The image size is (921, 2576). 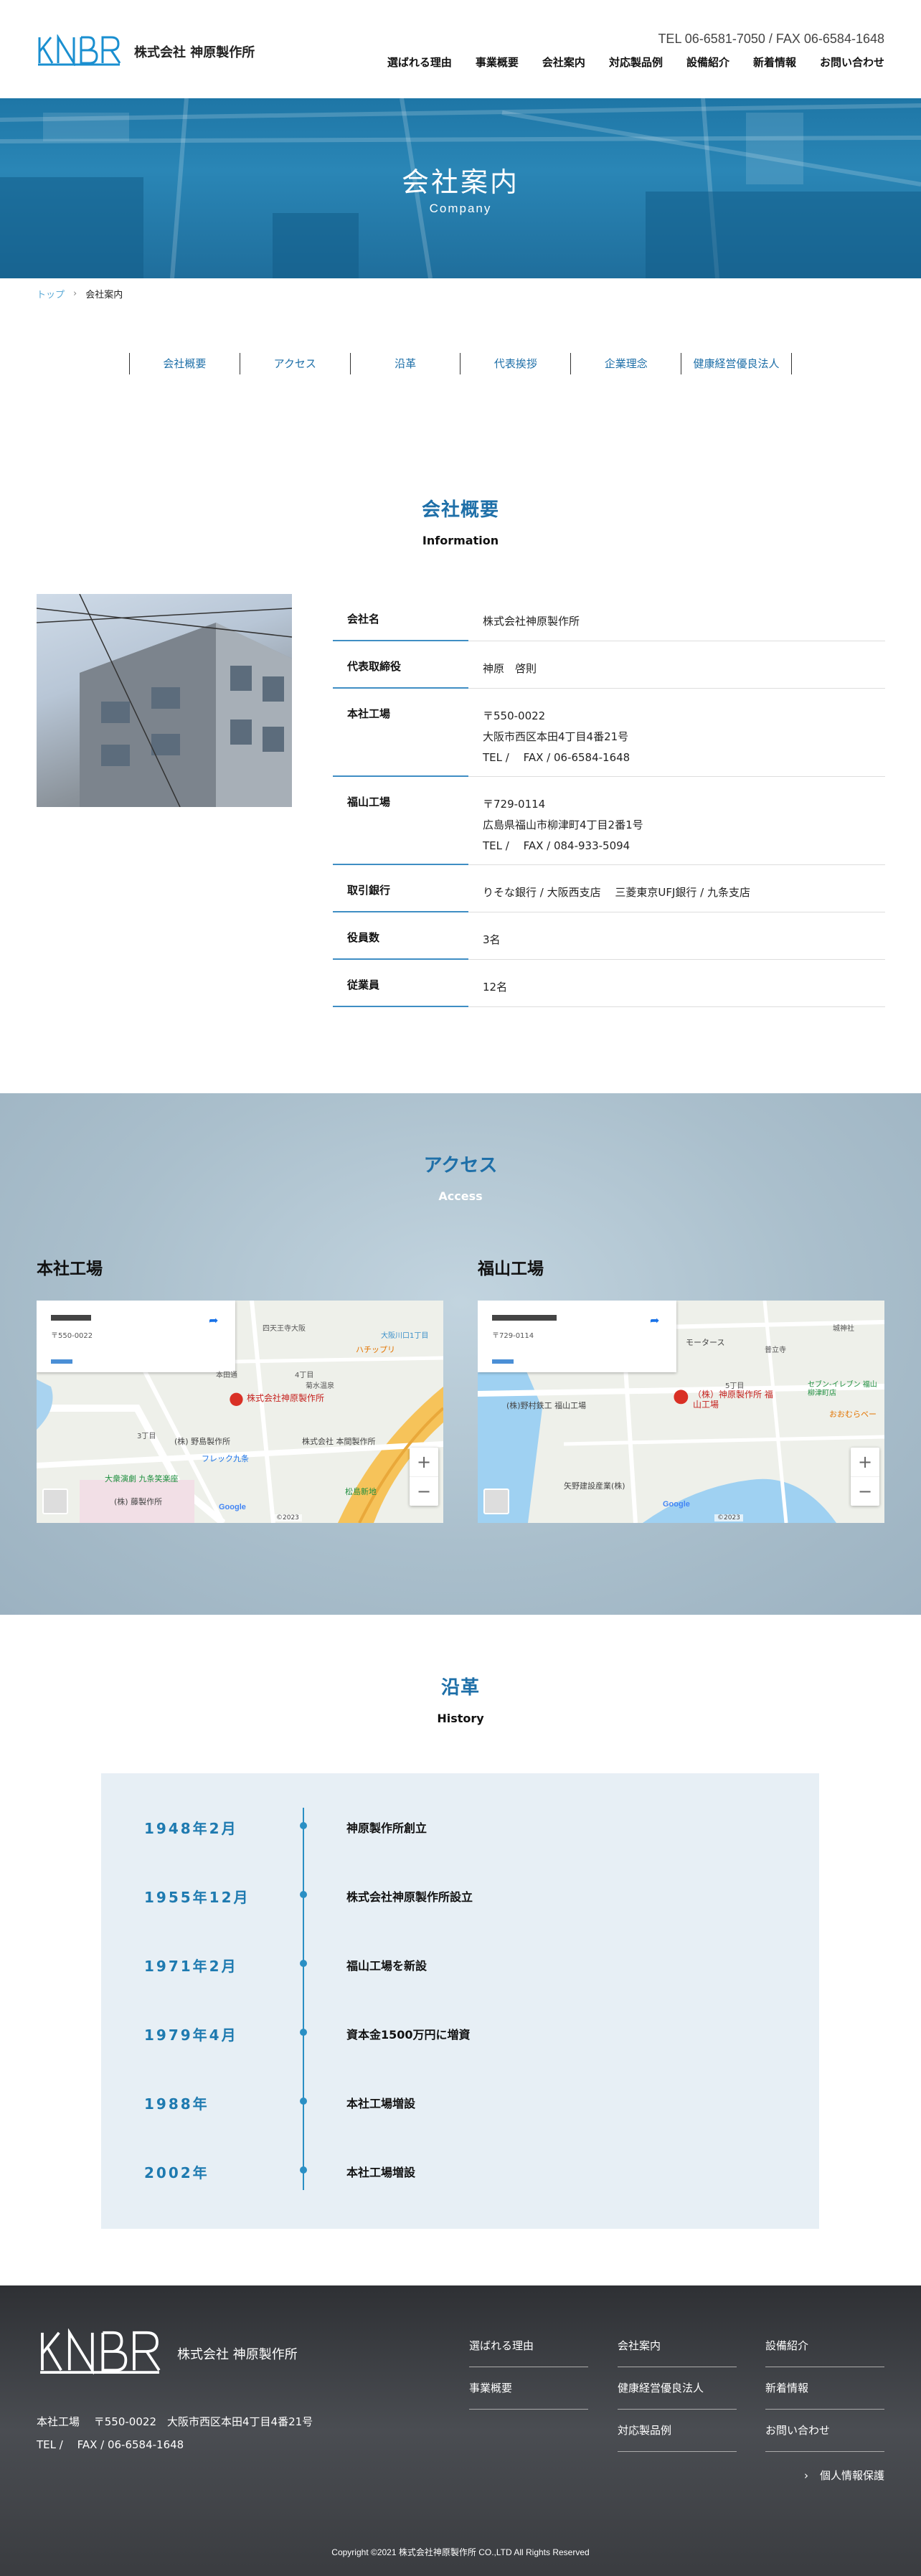 What do you see at coordinates (824, 2346) in the screenshot?
I see `footer-link-equipment: 設備紹介` at bounding box center [824, 2346].